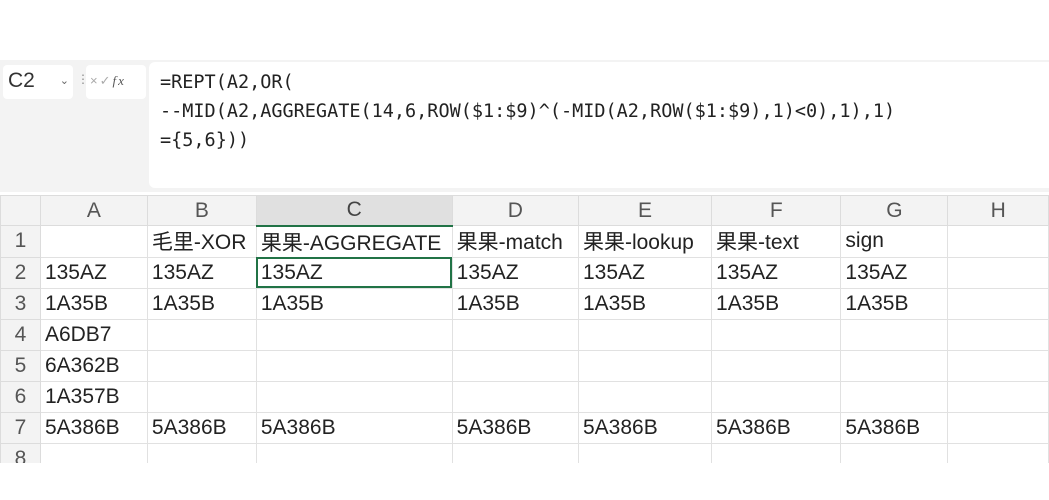  I want to click on column-header-A: A, so click(93, 210).